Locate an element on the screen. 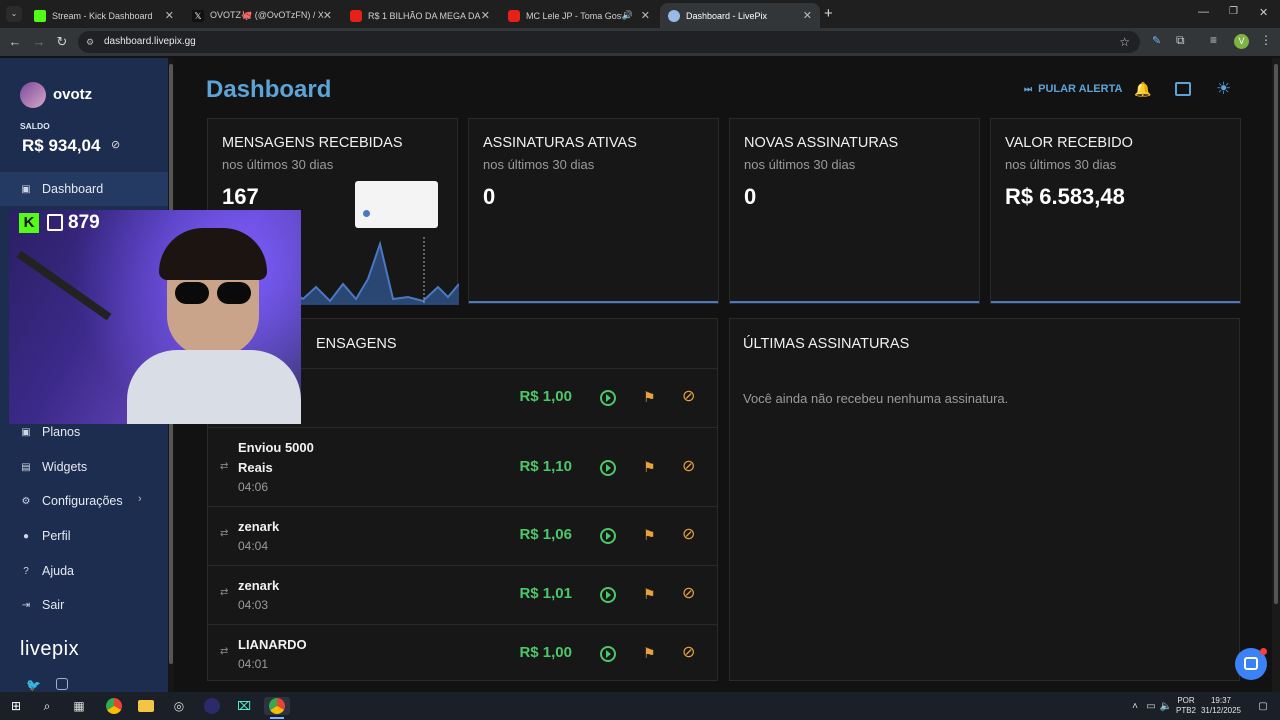 The height and width of the screenshot is (720, 1280). browser-tab: R$ 1 BILHÃO DA MEGA DA VIRA ✕ is located at coordinates (420, 15).